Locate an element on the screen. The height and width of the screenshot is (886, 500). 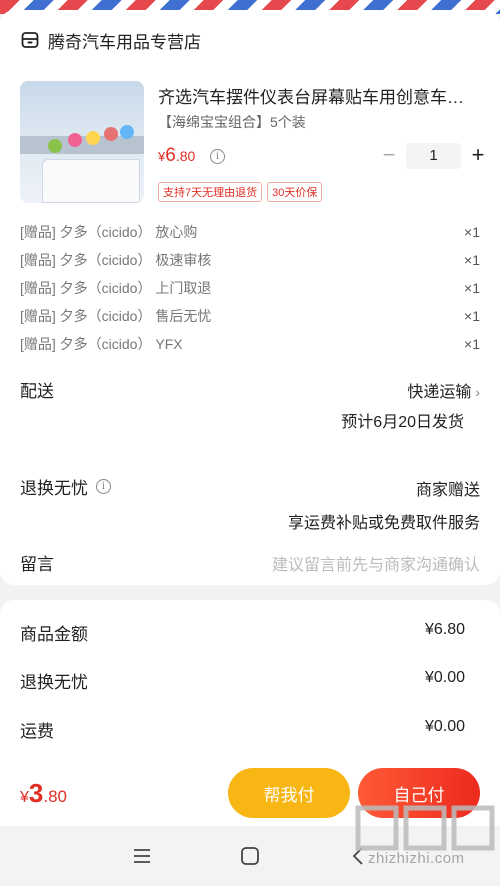
increase-button: + is located at coordinates (478, 156).